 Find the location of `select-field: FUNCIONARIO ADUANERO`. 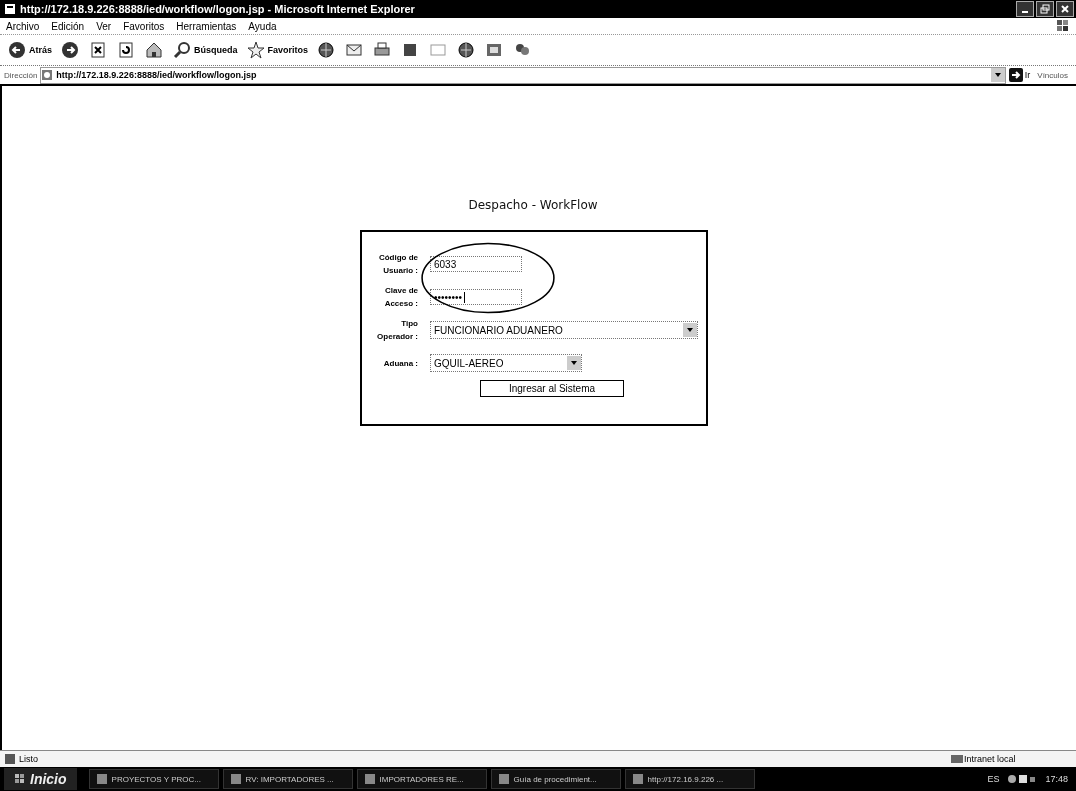

select-field: FUNCIONARIO ADUANERO is located at coordinates (564, 330).